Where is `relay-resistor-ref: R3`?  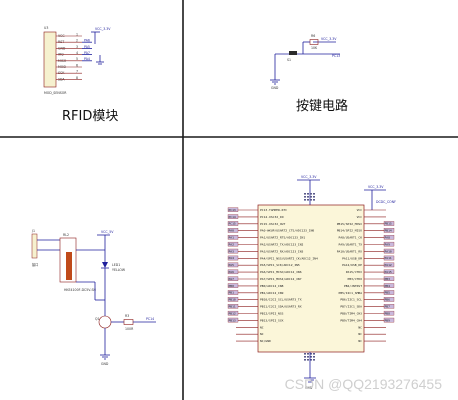 relay-resistor-ref: R3 is located at coordinates (127, 316).